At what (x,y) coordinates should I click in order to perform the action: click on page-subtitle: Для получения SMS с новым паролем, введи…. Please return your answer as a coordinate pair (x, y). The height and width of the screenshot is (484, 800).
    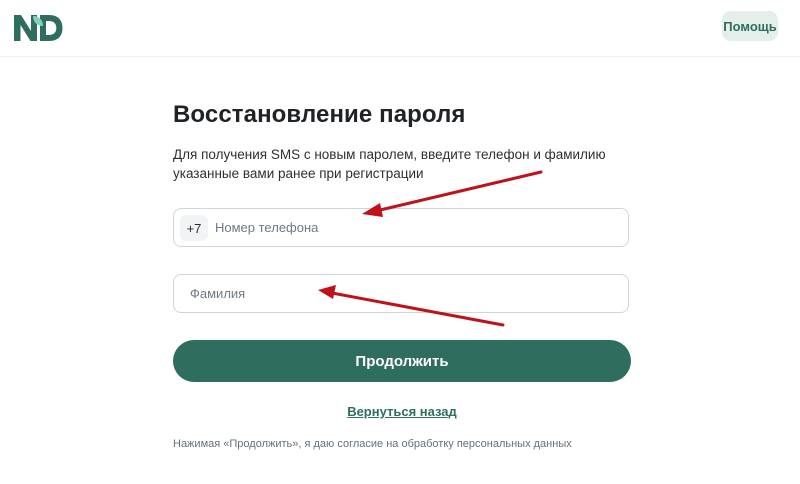
    Looking at the image, I should click on (389, 164).